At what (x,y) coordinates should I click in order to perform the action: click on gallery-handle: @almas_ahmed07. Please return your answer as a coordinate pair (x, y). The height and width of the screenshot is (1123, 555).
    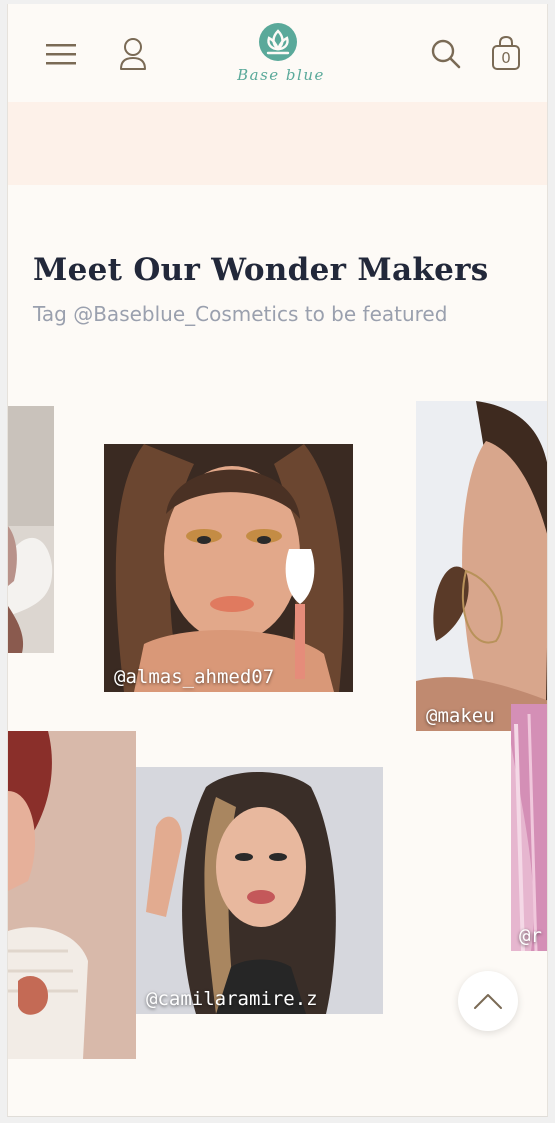
    Looking at the image, I should click on (194, 677).